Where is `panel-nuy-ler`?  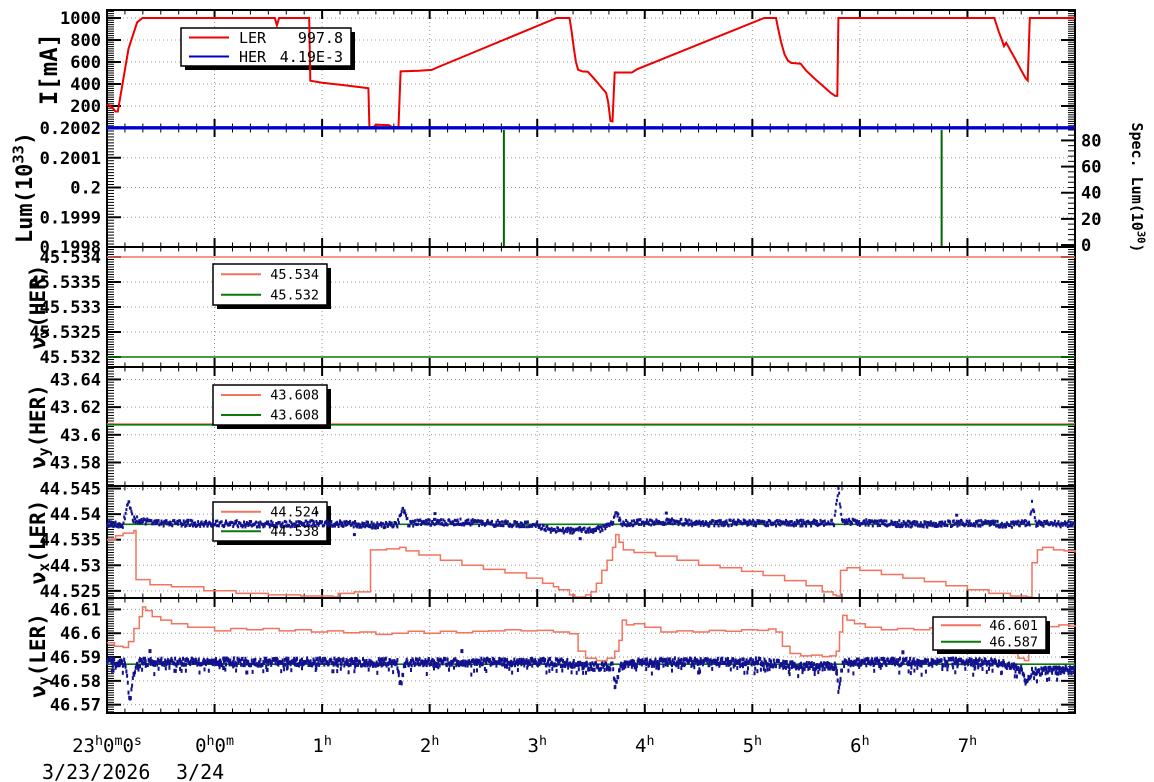 panel-nuy-ler is located at coordinates (591, 655).